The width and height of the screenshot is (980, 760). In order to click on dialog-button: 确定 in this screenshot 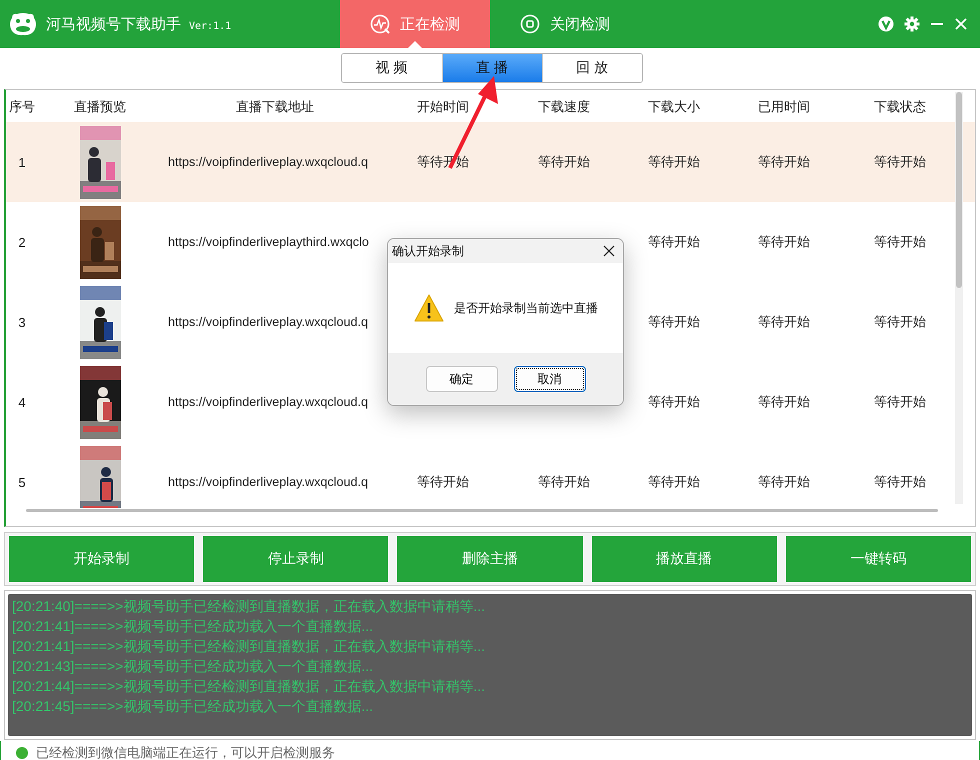, I will do `click(462, 379)`.